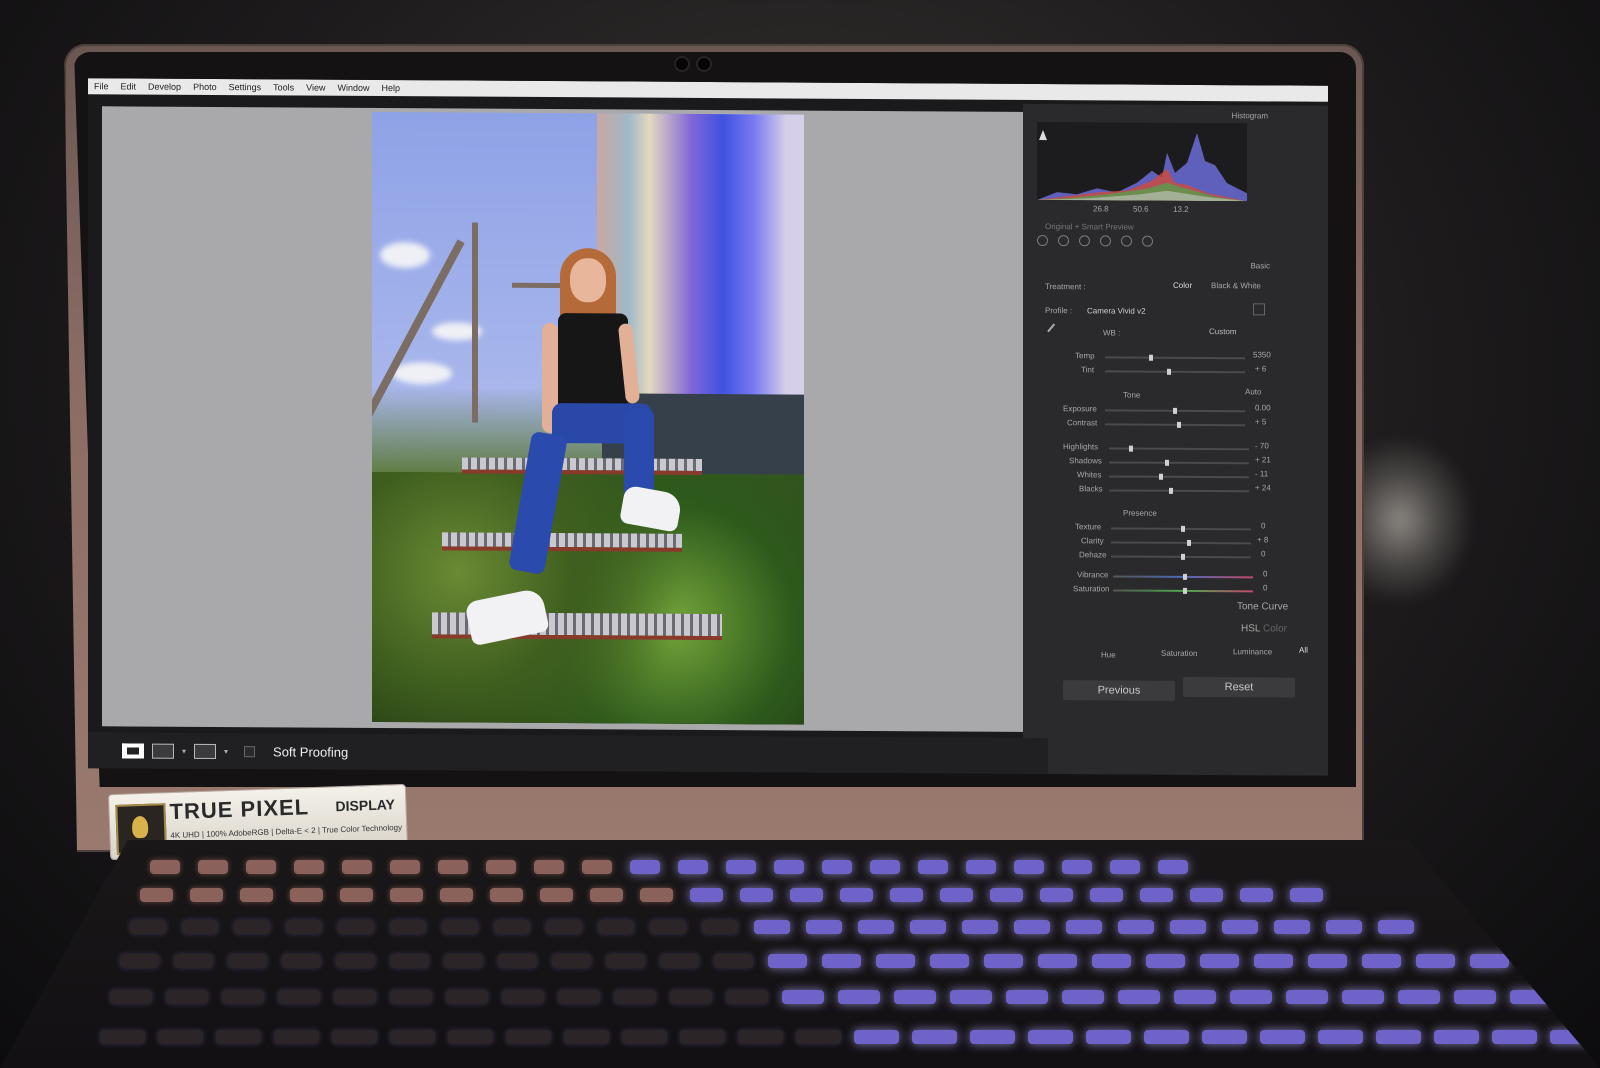 This screenshot has height=1068, width=1600. Describe the element at coordinates (1262, 445) in the screenshot. I see `highlights-value: - 70` at that location.